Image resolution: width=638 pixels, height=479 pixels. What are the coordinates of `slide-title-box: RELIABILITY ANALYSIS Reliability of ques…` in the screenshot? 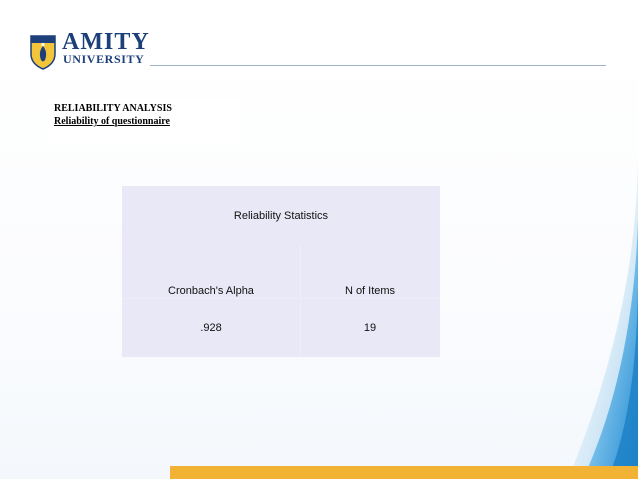 It's located at (143, 121).